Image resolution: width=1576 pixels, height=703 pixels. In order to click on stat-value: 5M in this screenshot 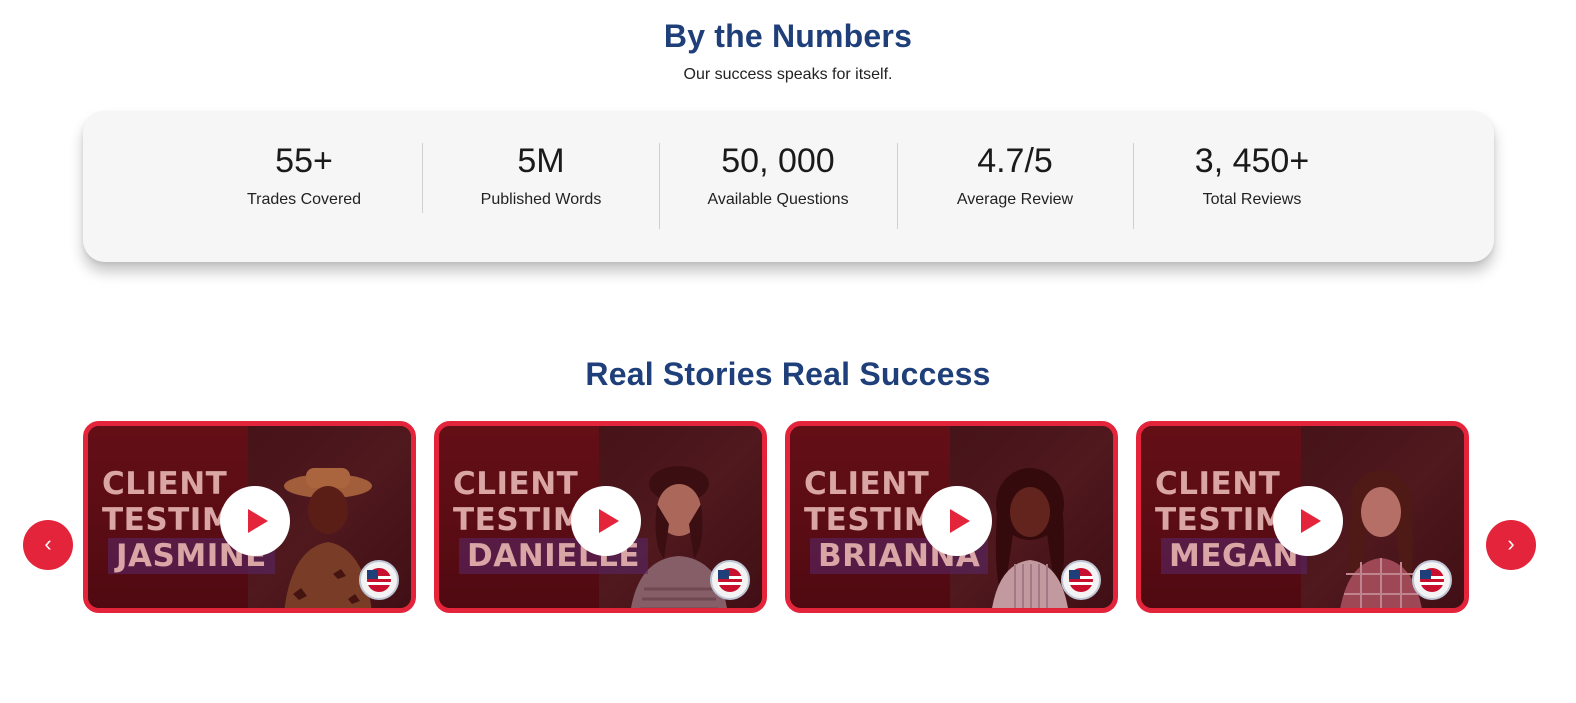, I will do `click(541, 161)`.